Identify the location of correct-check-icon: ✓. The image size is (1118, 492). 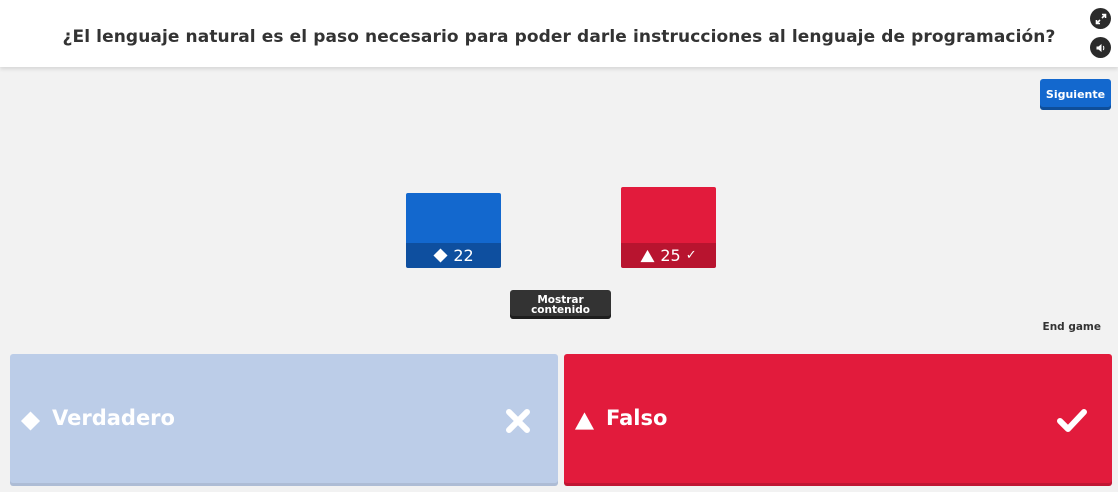
(691, 255).